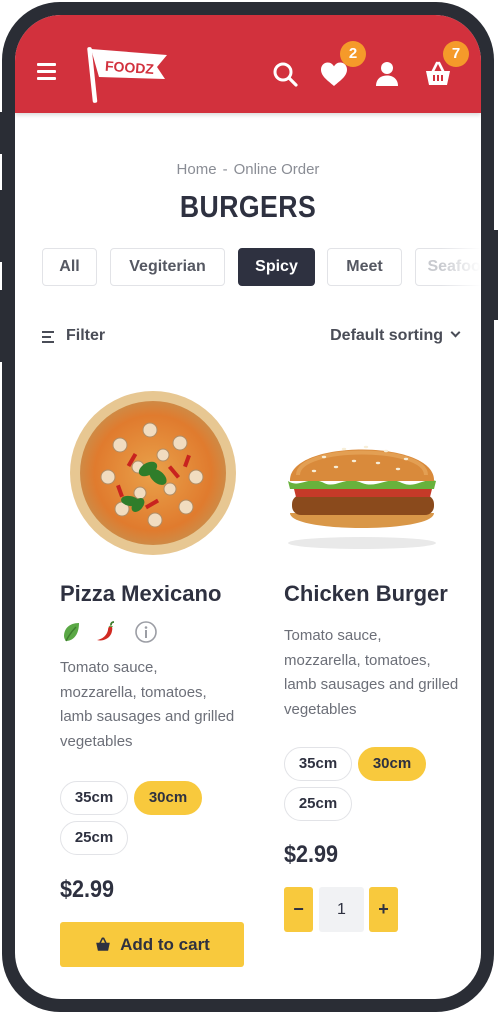  What do you see at coordinates (128, 72) in the screenshot?
I see `foodz-logo: FOODZ` at bounding box center [128, 72].